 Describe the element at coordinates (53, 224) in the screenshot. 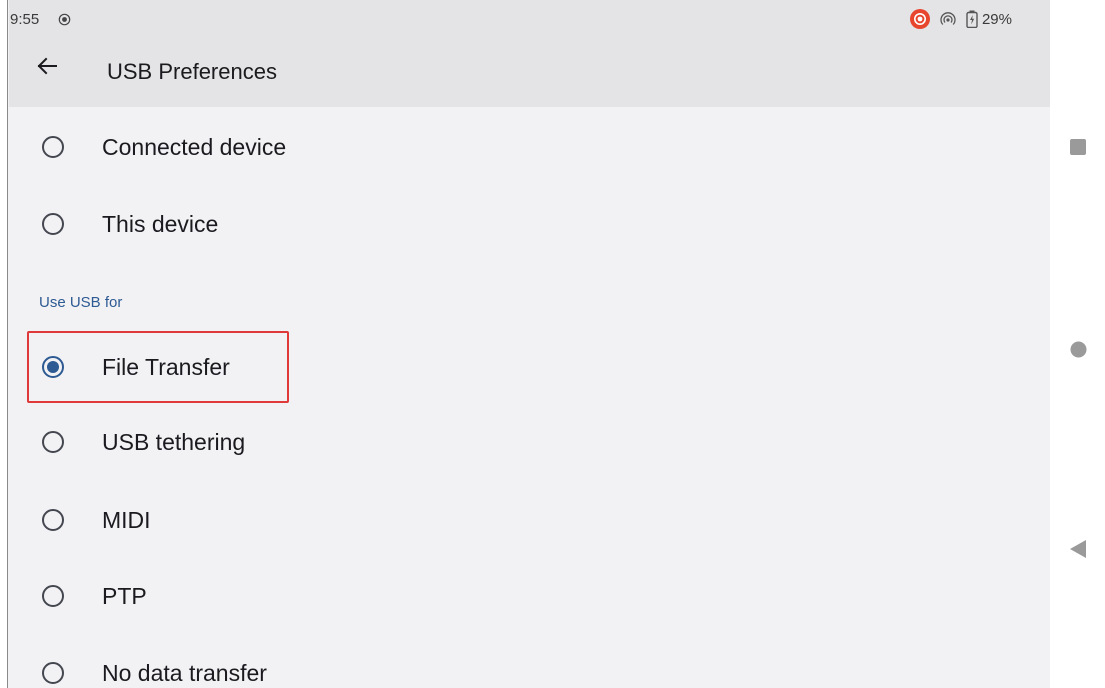

I see `radio-this-device` at that location.